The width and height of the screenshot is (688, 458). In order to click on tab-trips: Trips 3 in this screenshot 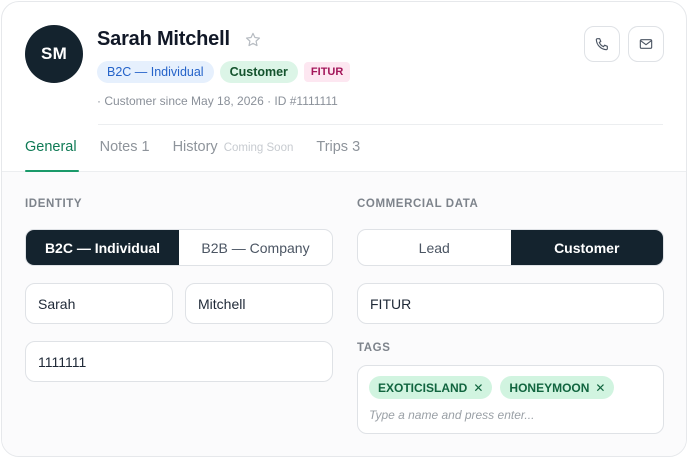, I will do `click(338, 147)`.